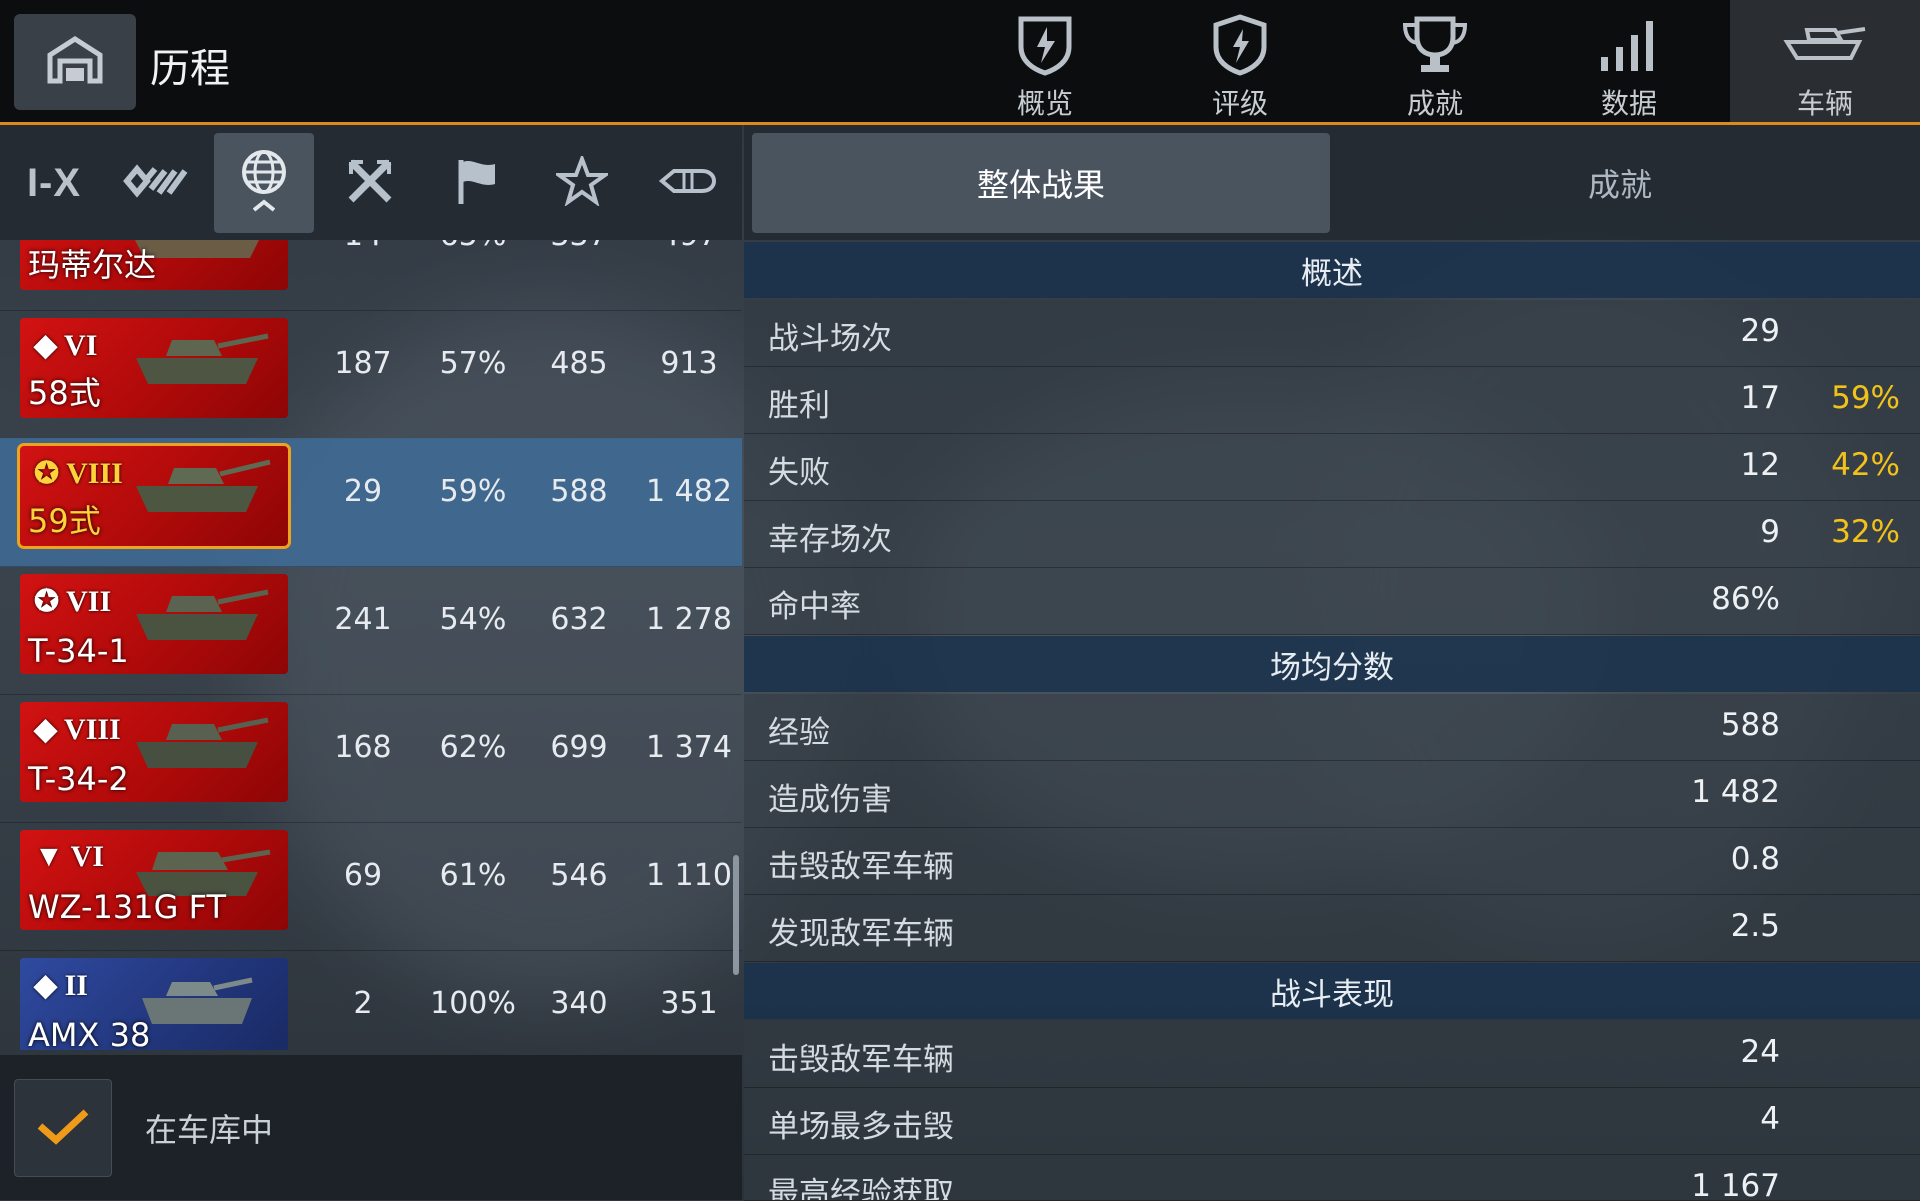 The width and height of the screenshot is (1920, 1201). I want to click on battles-cell: 241, so click(363, 619).